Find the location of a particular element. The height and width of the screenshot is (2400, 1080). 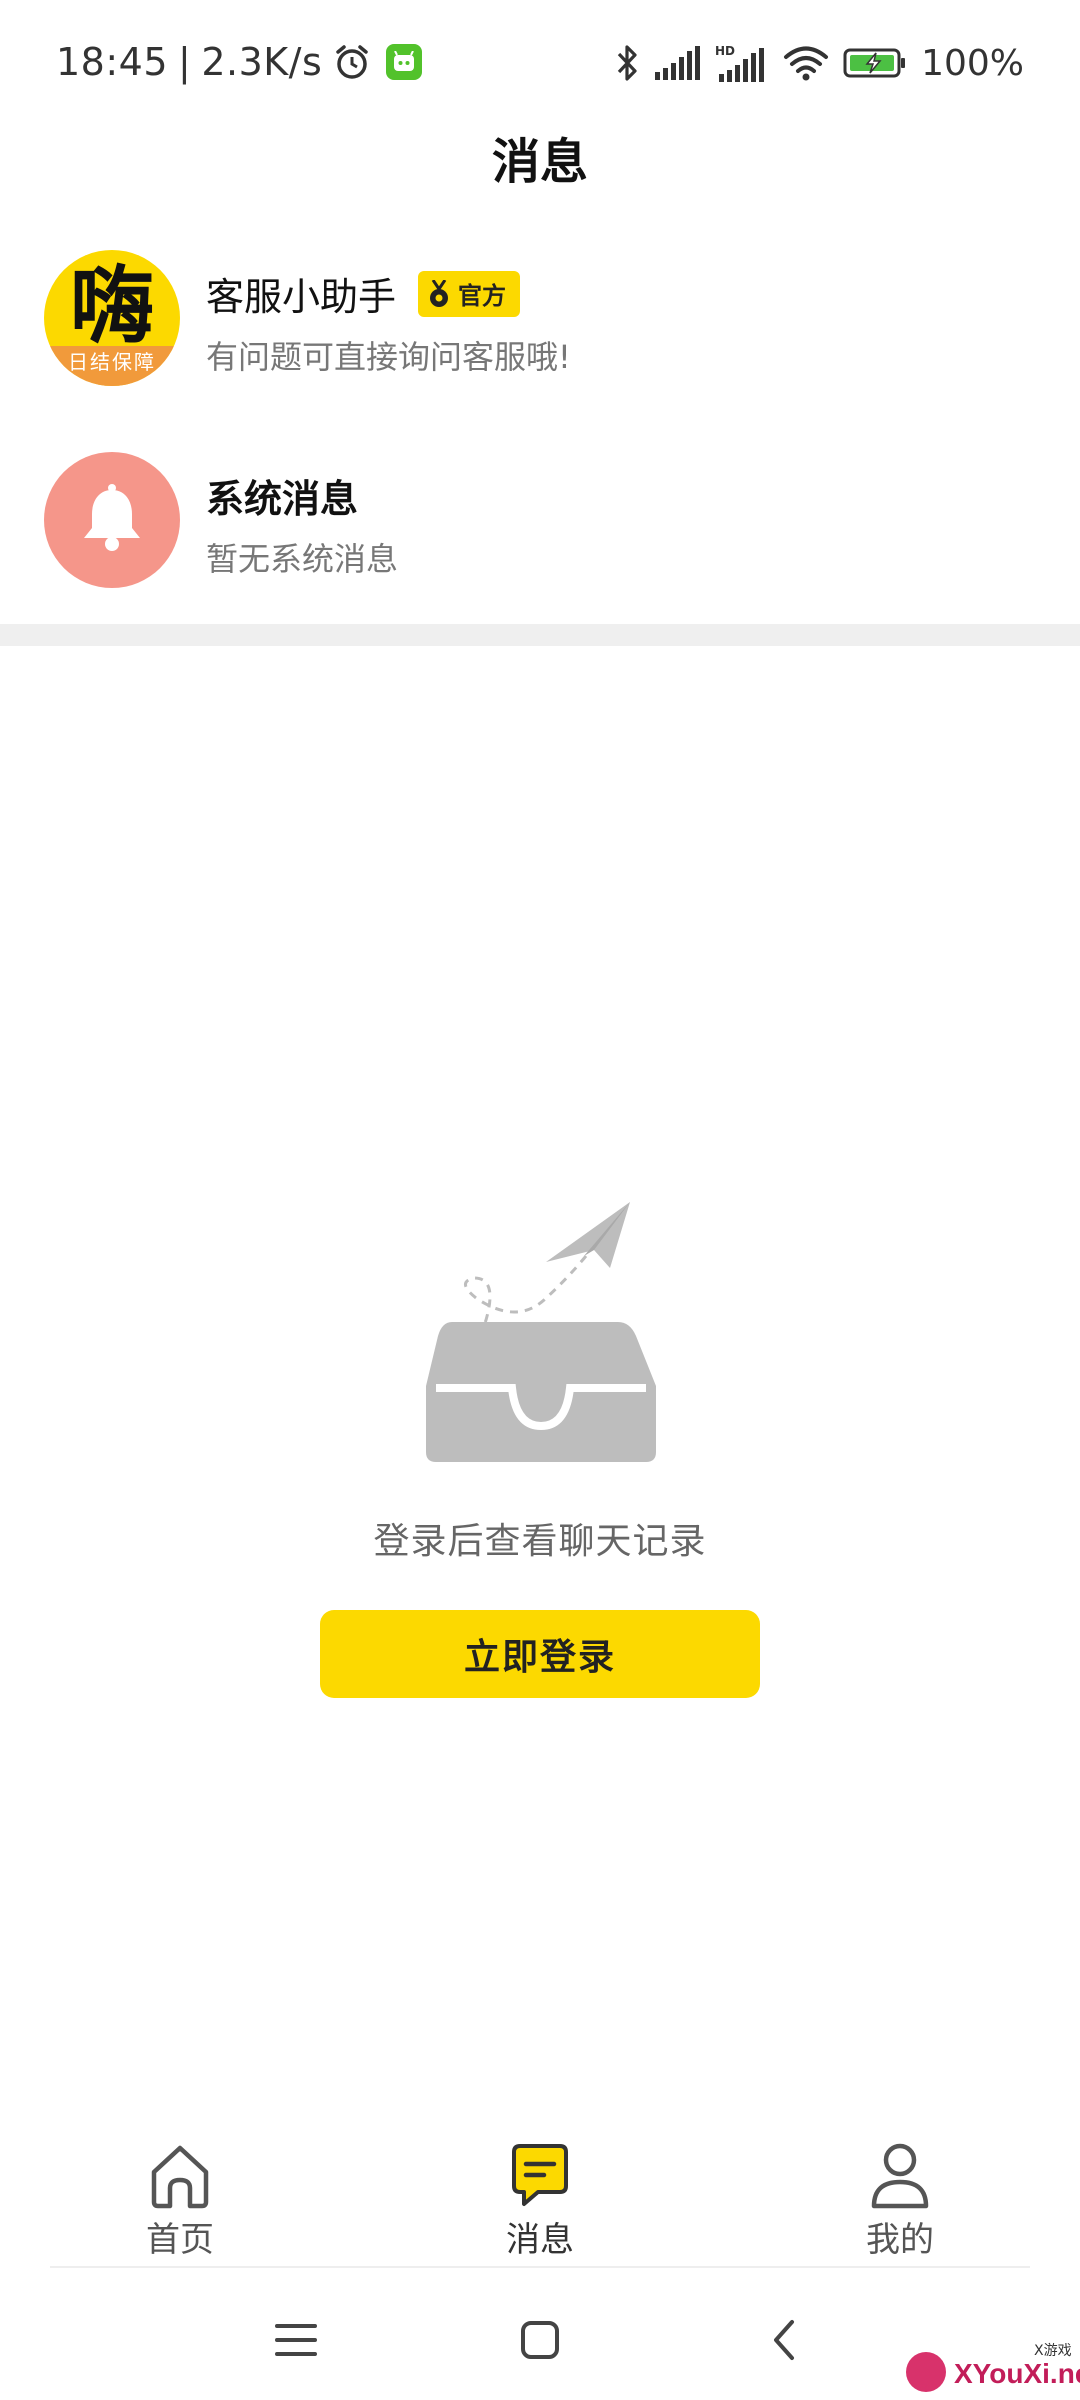

conversation-preview: 有问题可直接询问客服哦! is located at coordinates (388, 357).